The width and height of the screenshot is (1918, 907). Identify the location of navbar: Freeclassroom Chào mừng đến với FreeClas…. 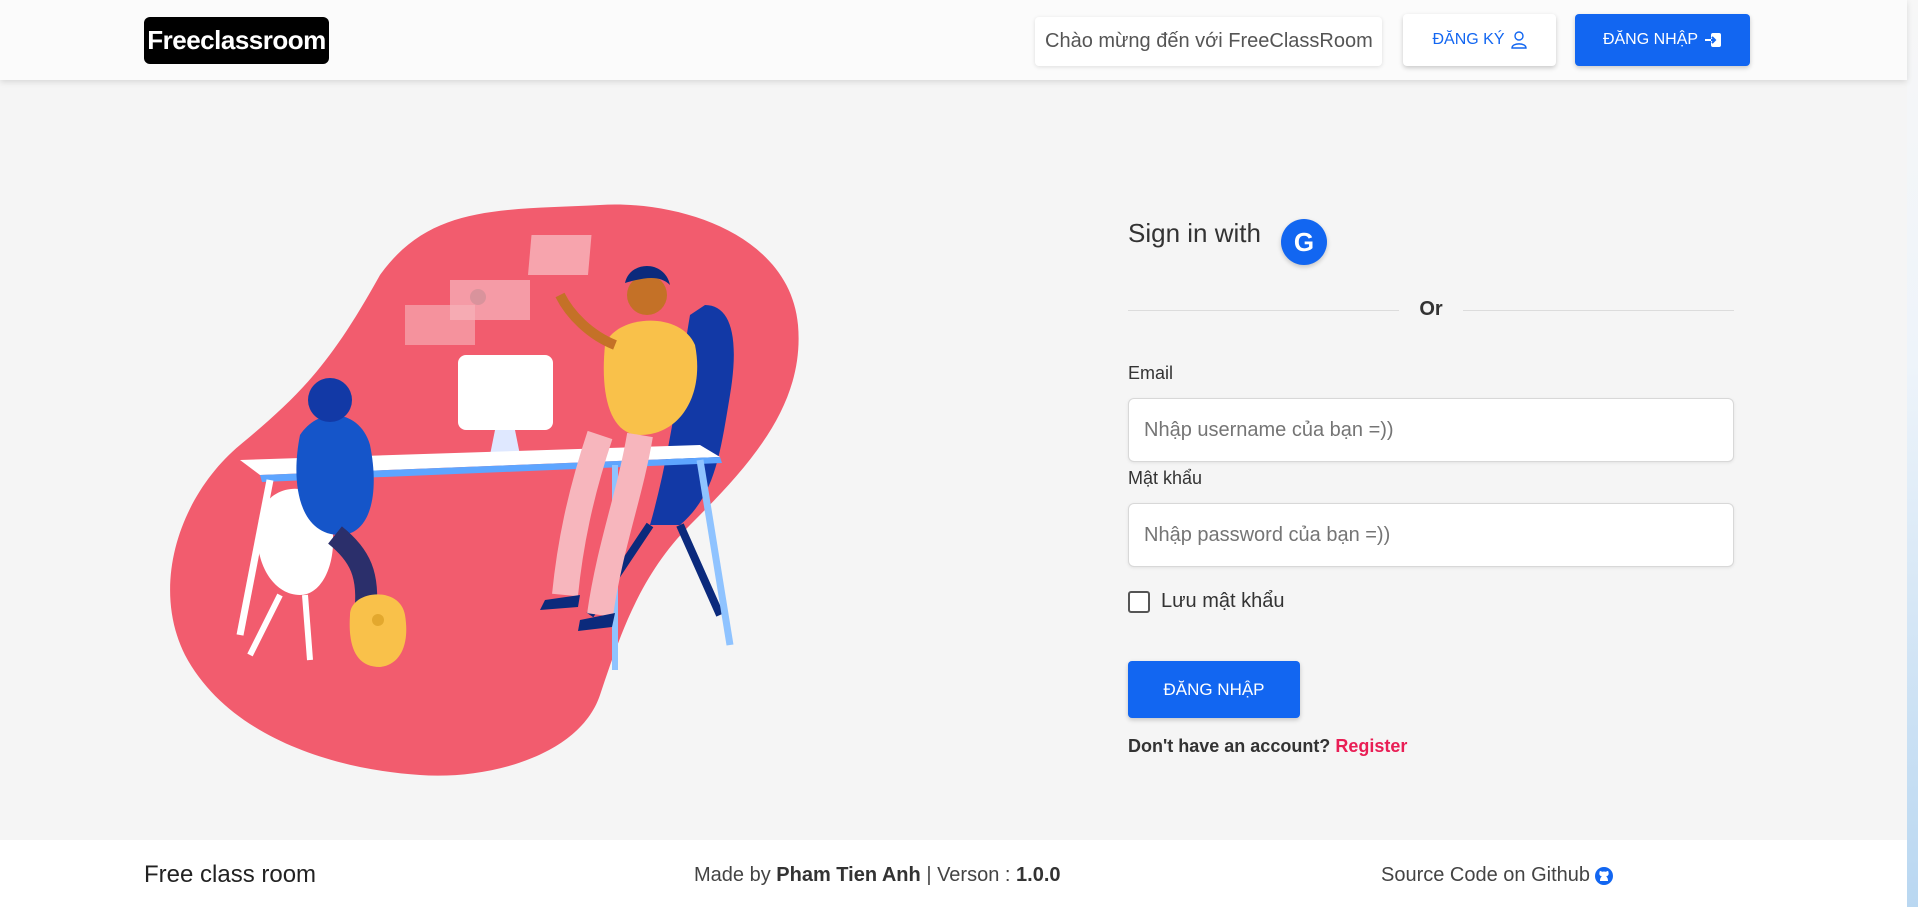
(953, 40).